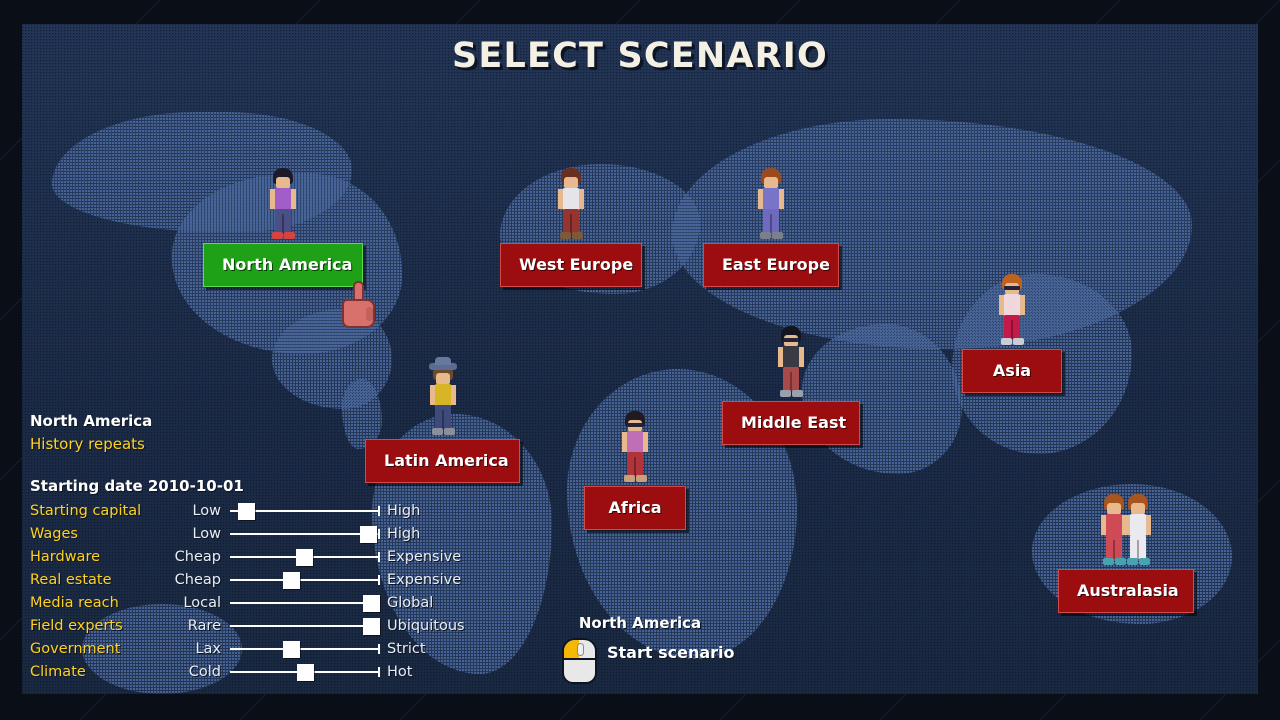 Image resolution: width=1280 pixels, height=720 pixels. I want to click on slider-label: Government, so click(75, 648).